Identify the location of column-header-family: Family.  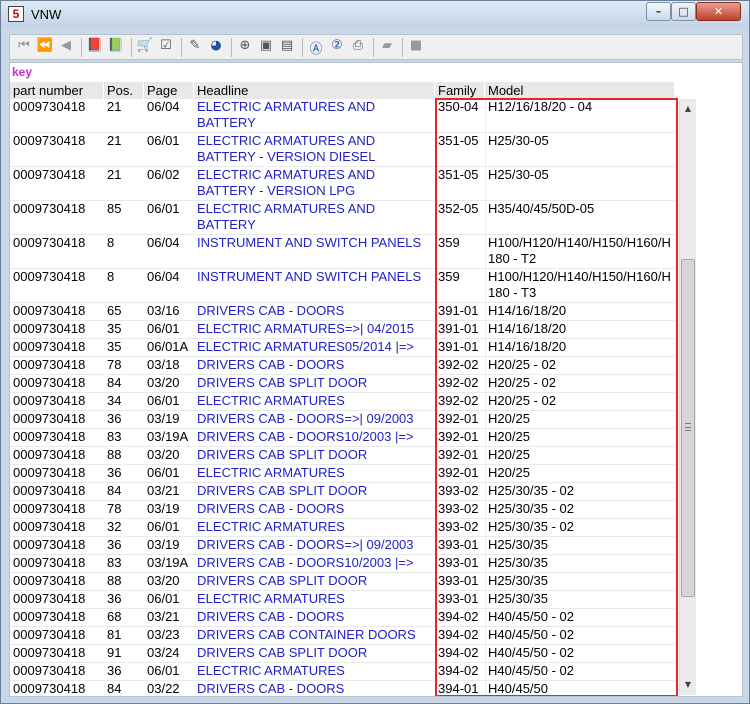
(460, 90).